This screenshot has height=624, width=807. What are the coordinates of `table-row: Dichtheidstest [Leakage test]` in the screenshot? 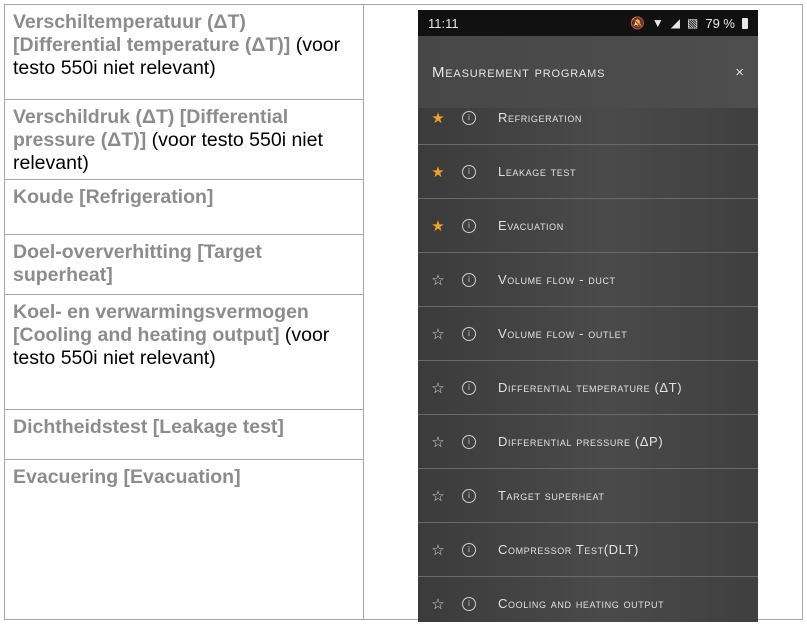 It's located at (184, 435).